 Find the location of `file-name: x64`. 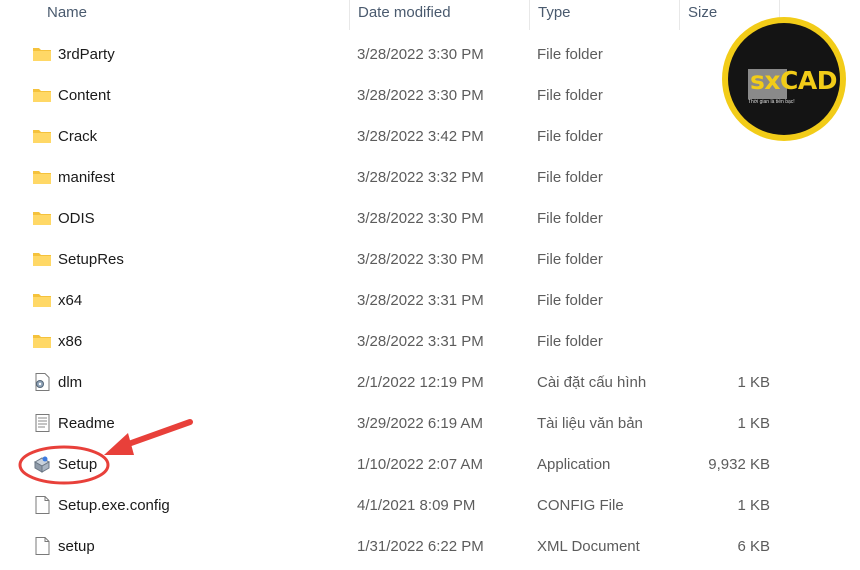

file-name: x64 is located at coordinates (70, 300).